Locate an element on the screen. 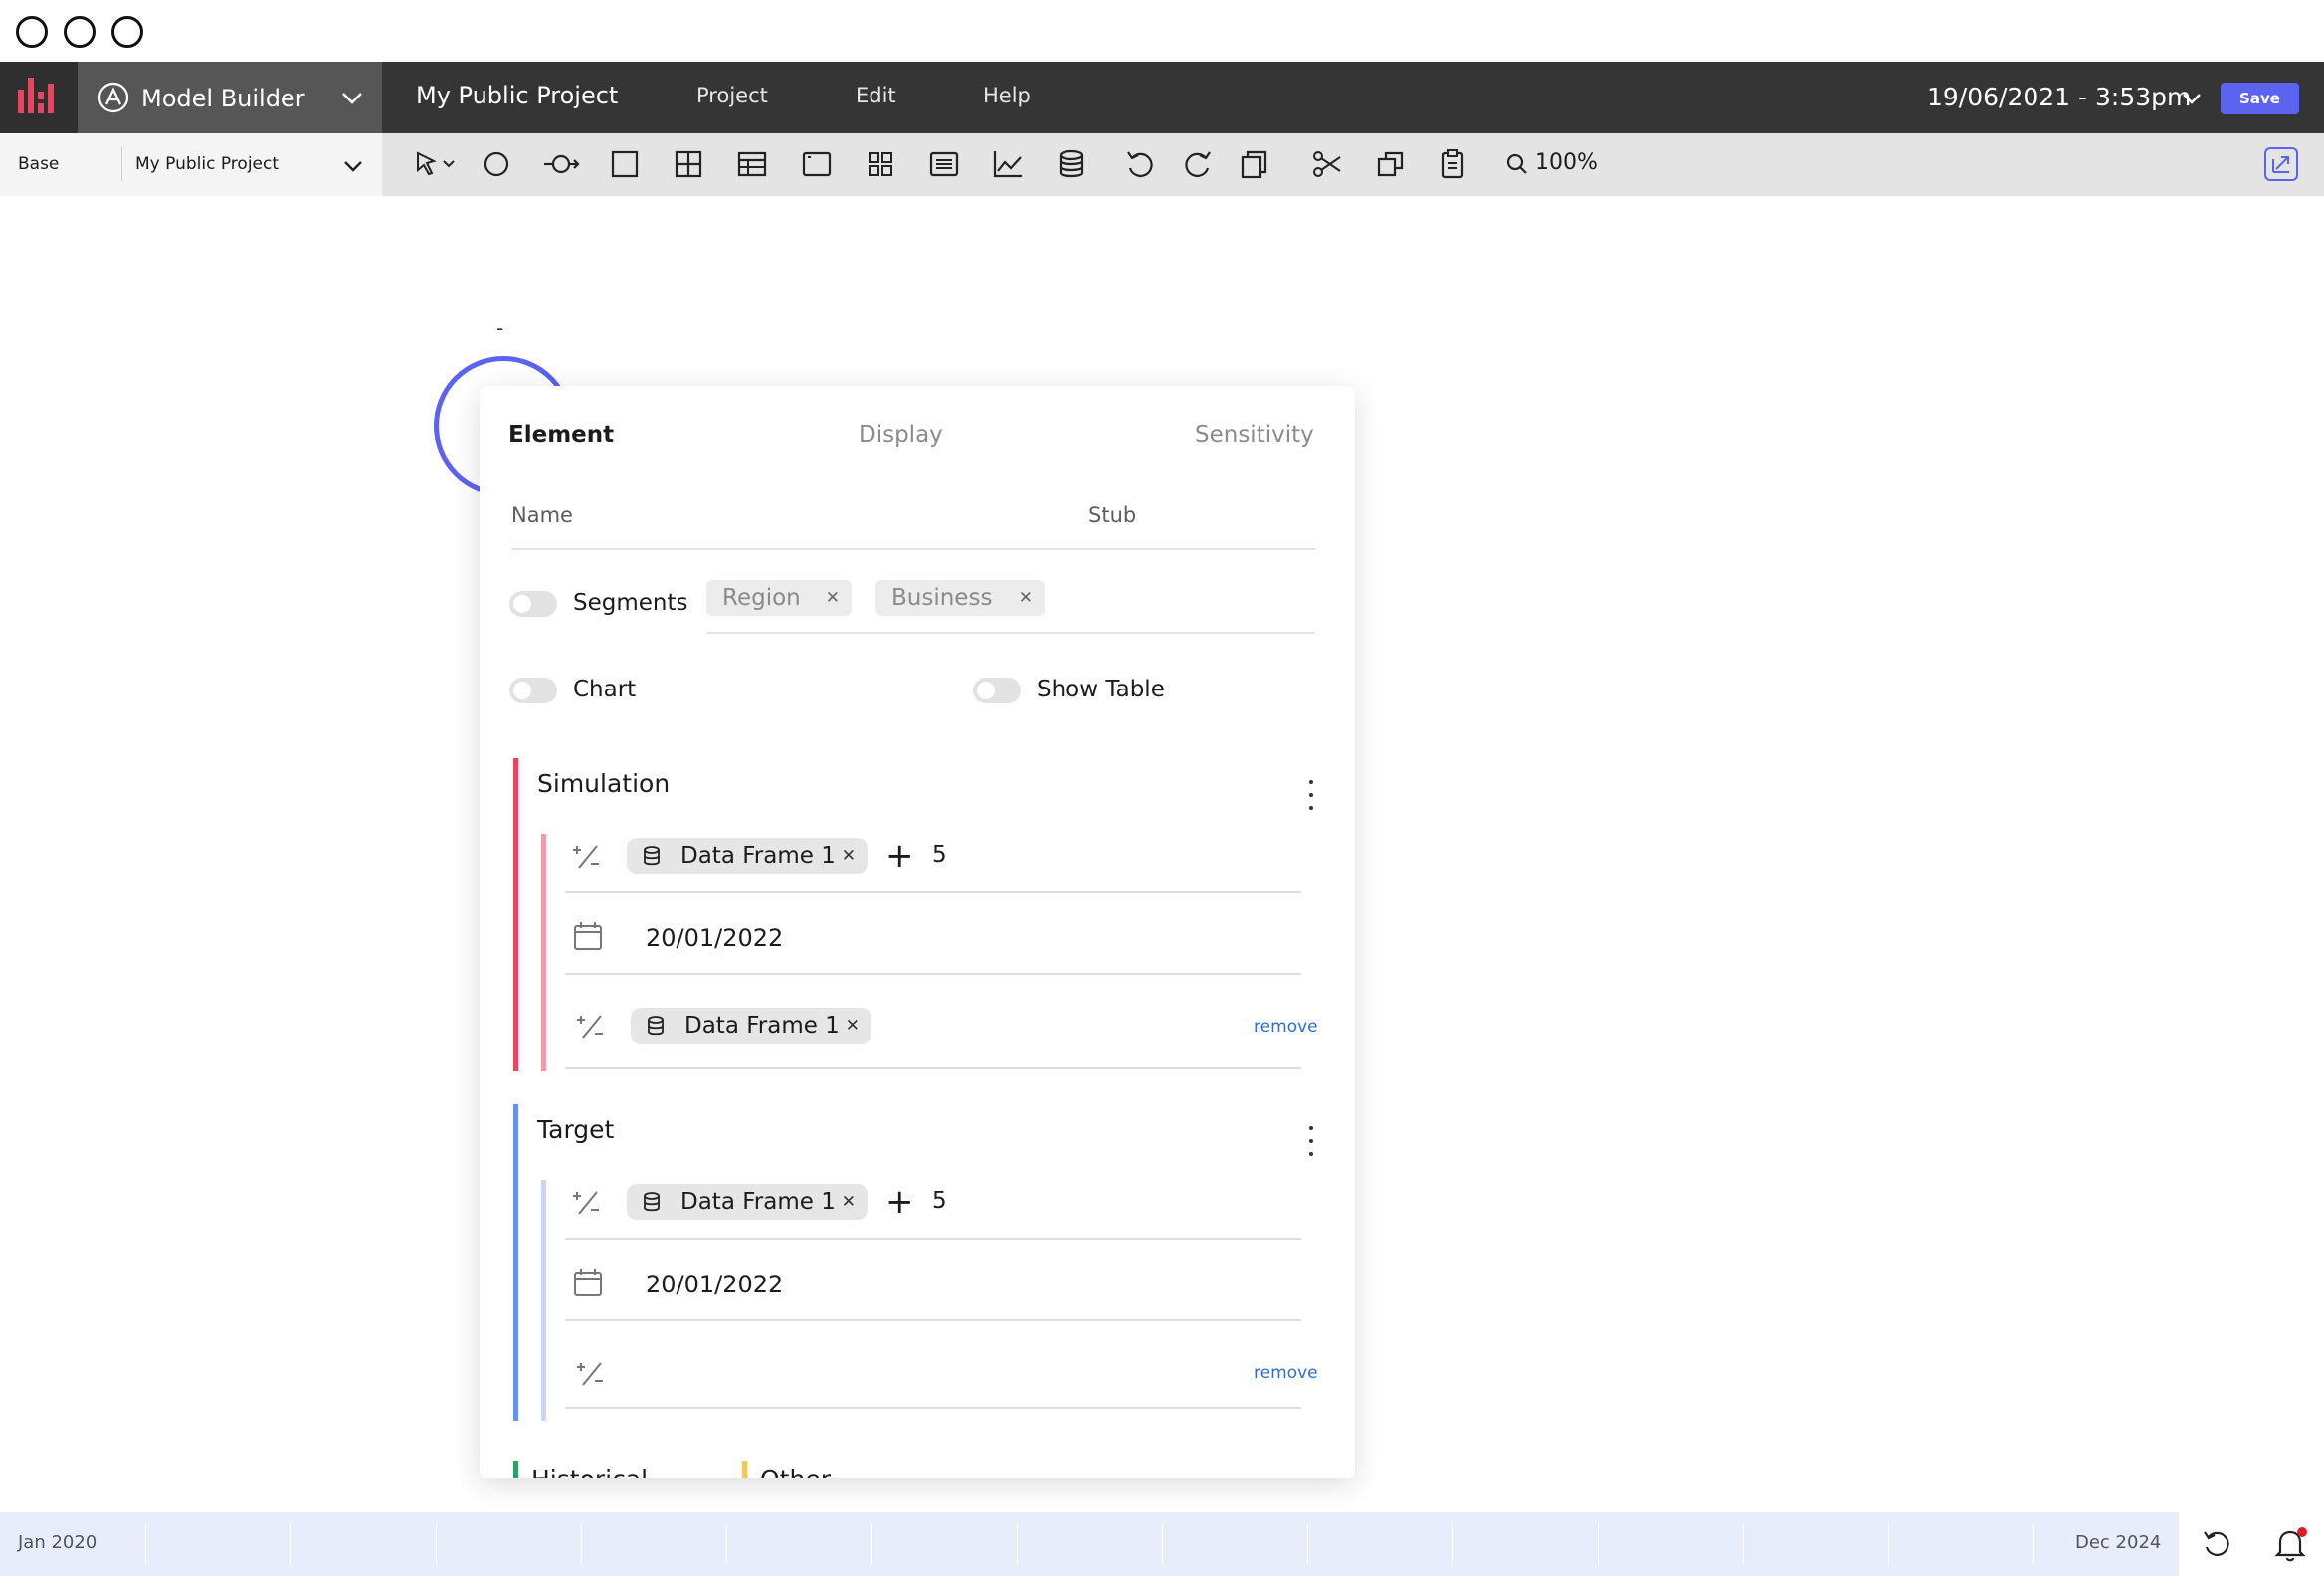  segment-tag-region: Region ✕ is located at coordinates (779, 598).